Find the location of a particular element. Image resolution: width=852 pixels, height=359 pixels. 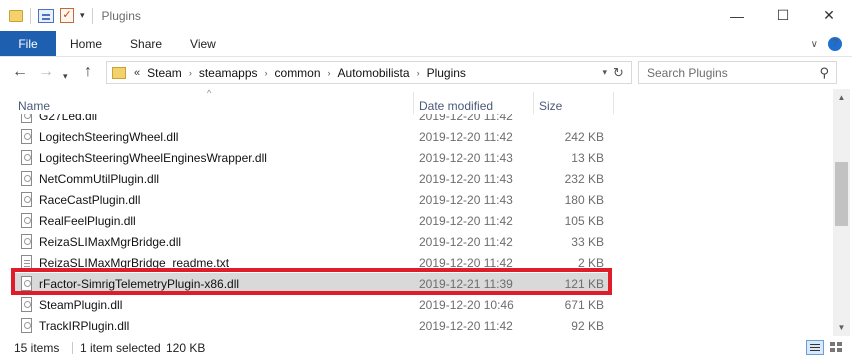

sort-ascending-icon: ^ is located at coordinates (209, 93).